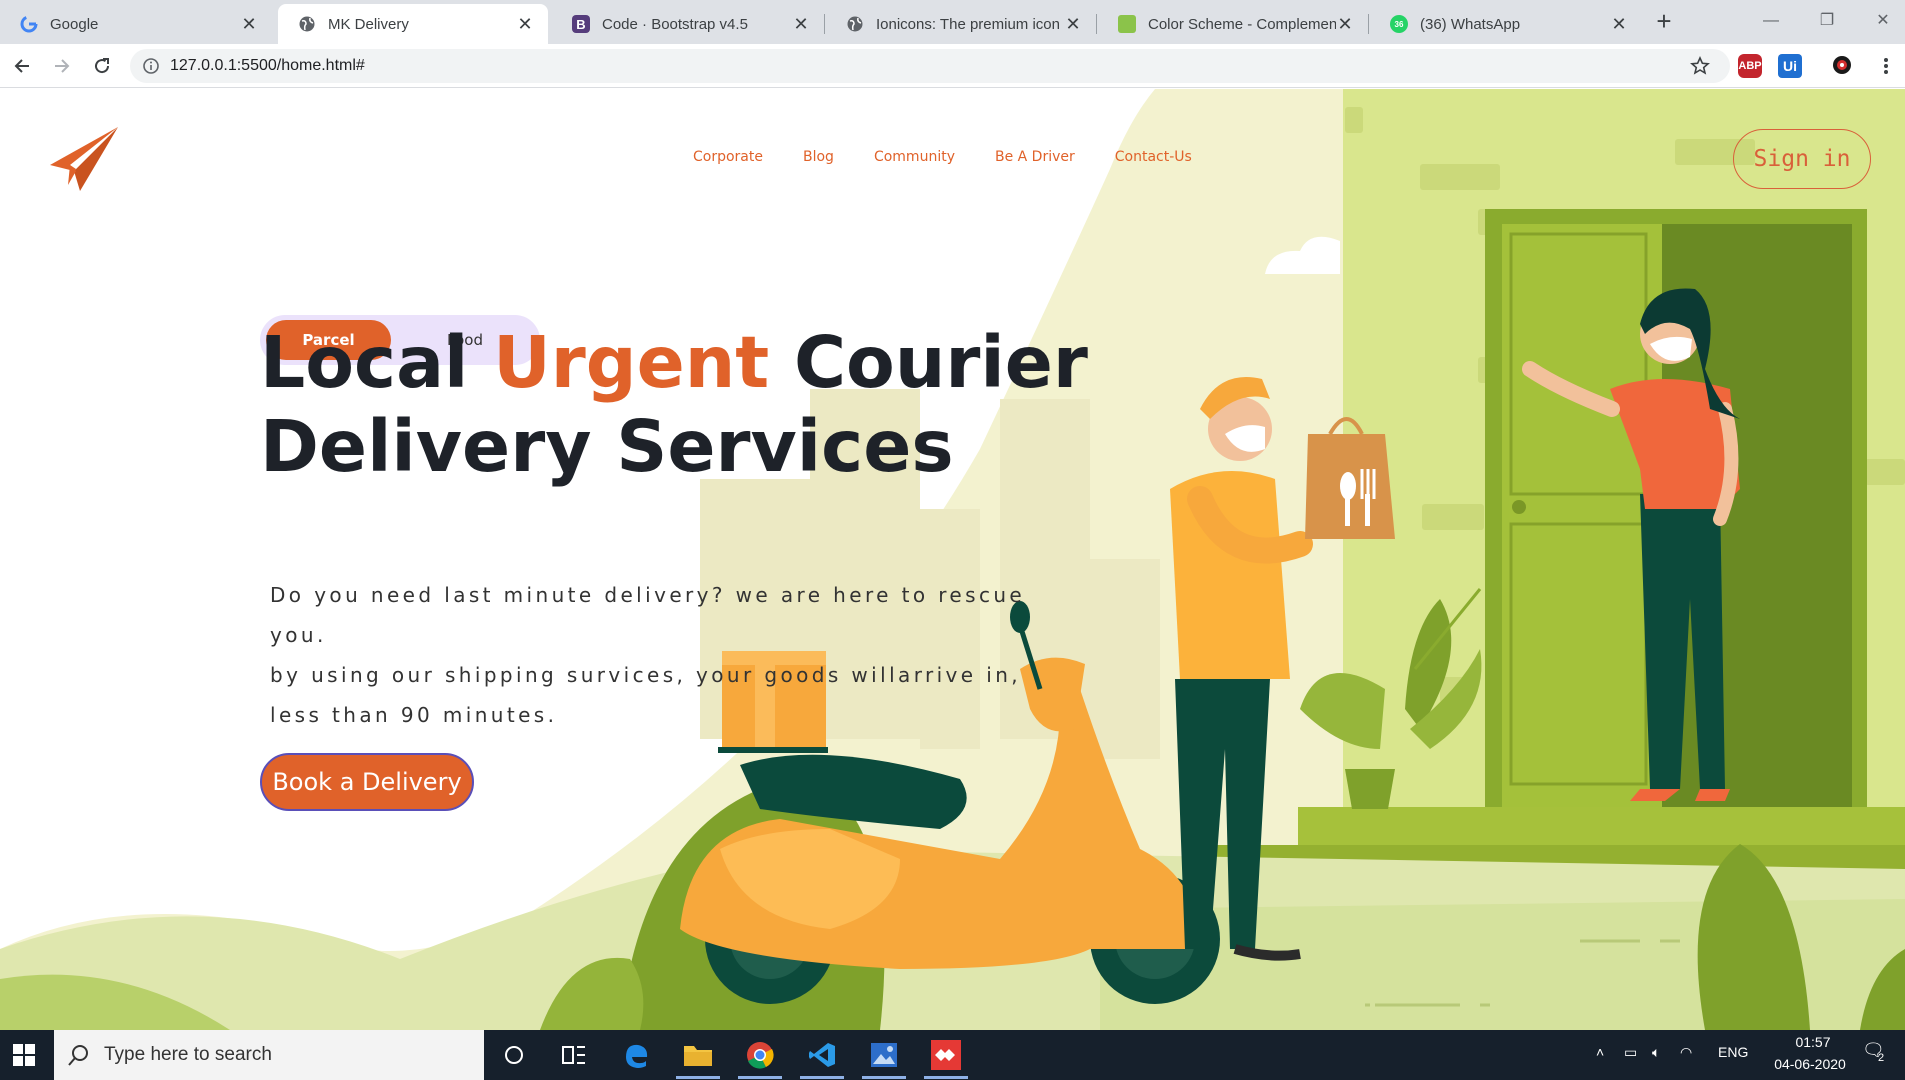 This screenshot has width=1905, height=1080. I want to click on headline-highlight: Urgent, so click(631, 362).